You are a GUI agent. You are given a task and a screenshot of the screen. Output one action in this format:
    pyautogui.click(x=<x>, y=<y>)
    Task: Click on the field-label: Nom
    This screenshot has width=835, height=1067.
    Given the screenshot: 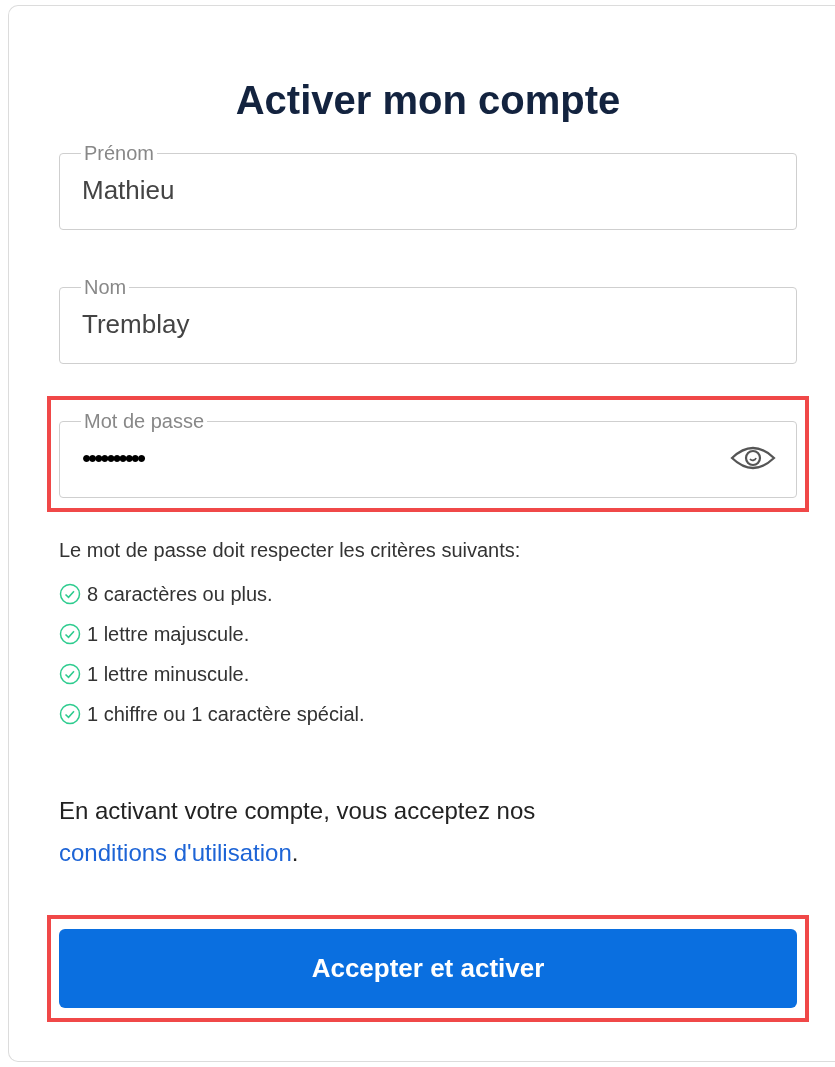 What is the action you would take?
    pyautogui.click(x=105, y=287)
    